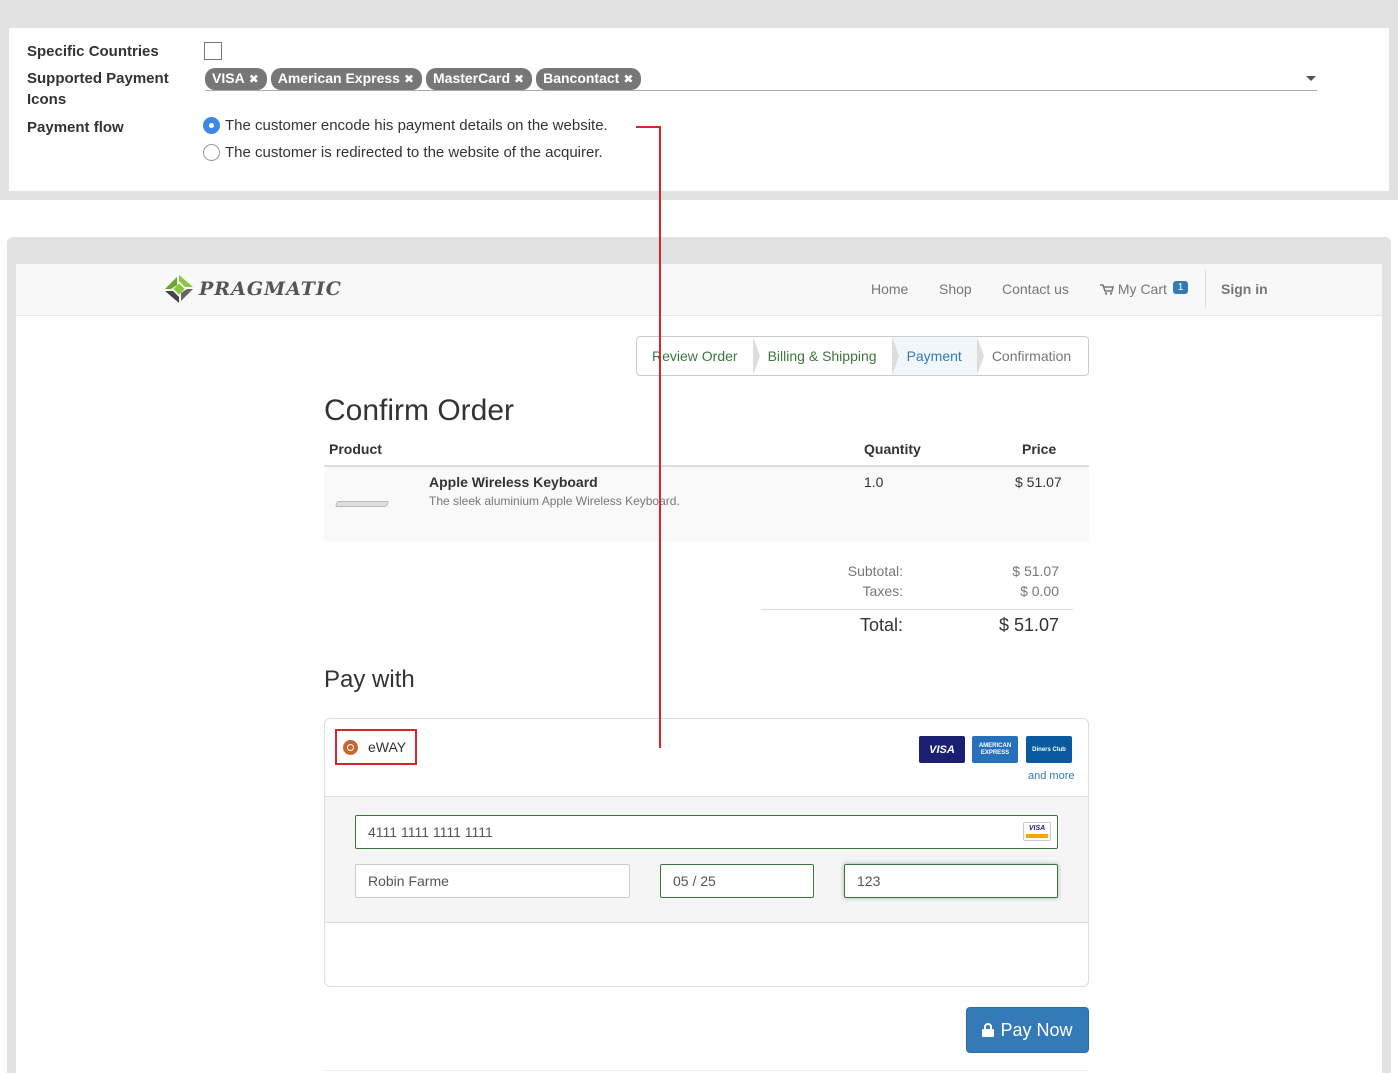 The image size is (1398, 1073). Describe the element at coordinates (1311, 78) in the screenshot. I see `dropdown-caret-icon` at that location.